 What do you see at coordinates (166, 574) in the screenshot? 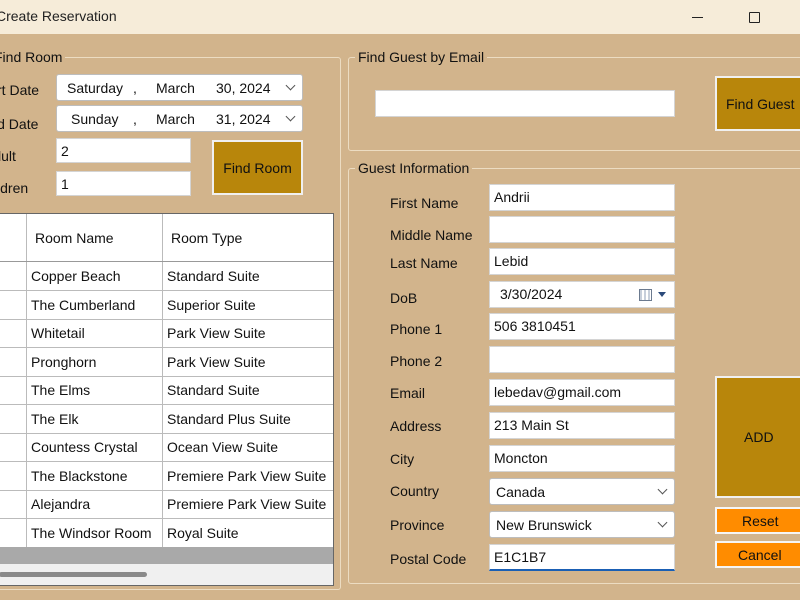
I see `horizontal-scrollbar` at bounding box center [166, 574].